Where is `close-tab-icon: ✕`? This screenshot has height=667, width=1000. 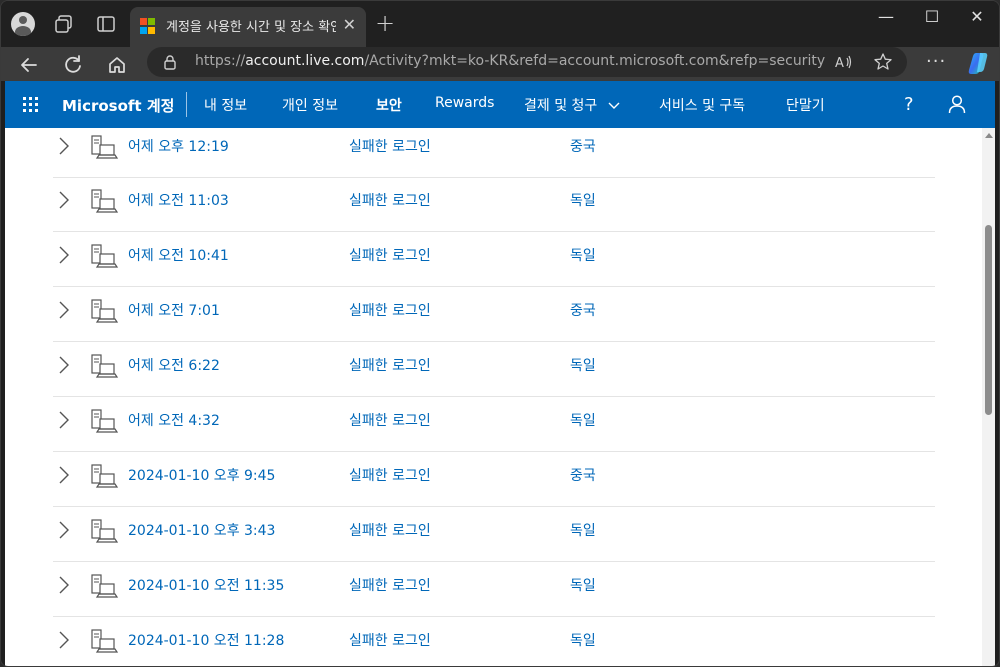 close-tab-icon: ✕ is located at coordinates (349, 24).